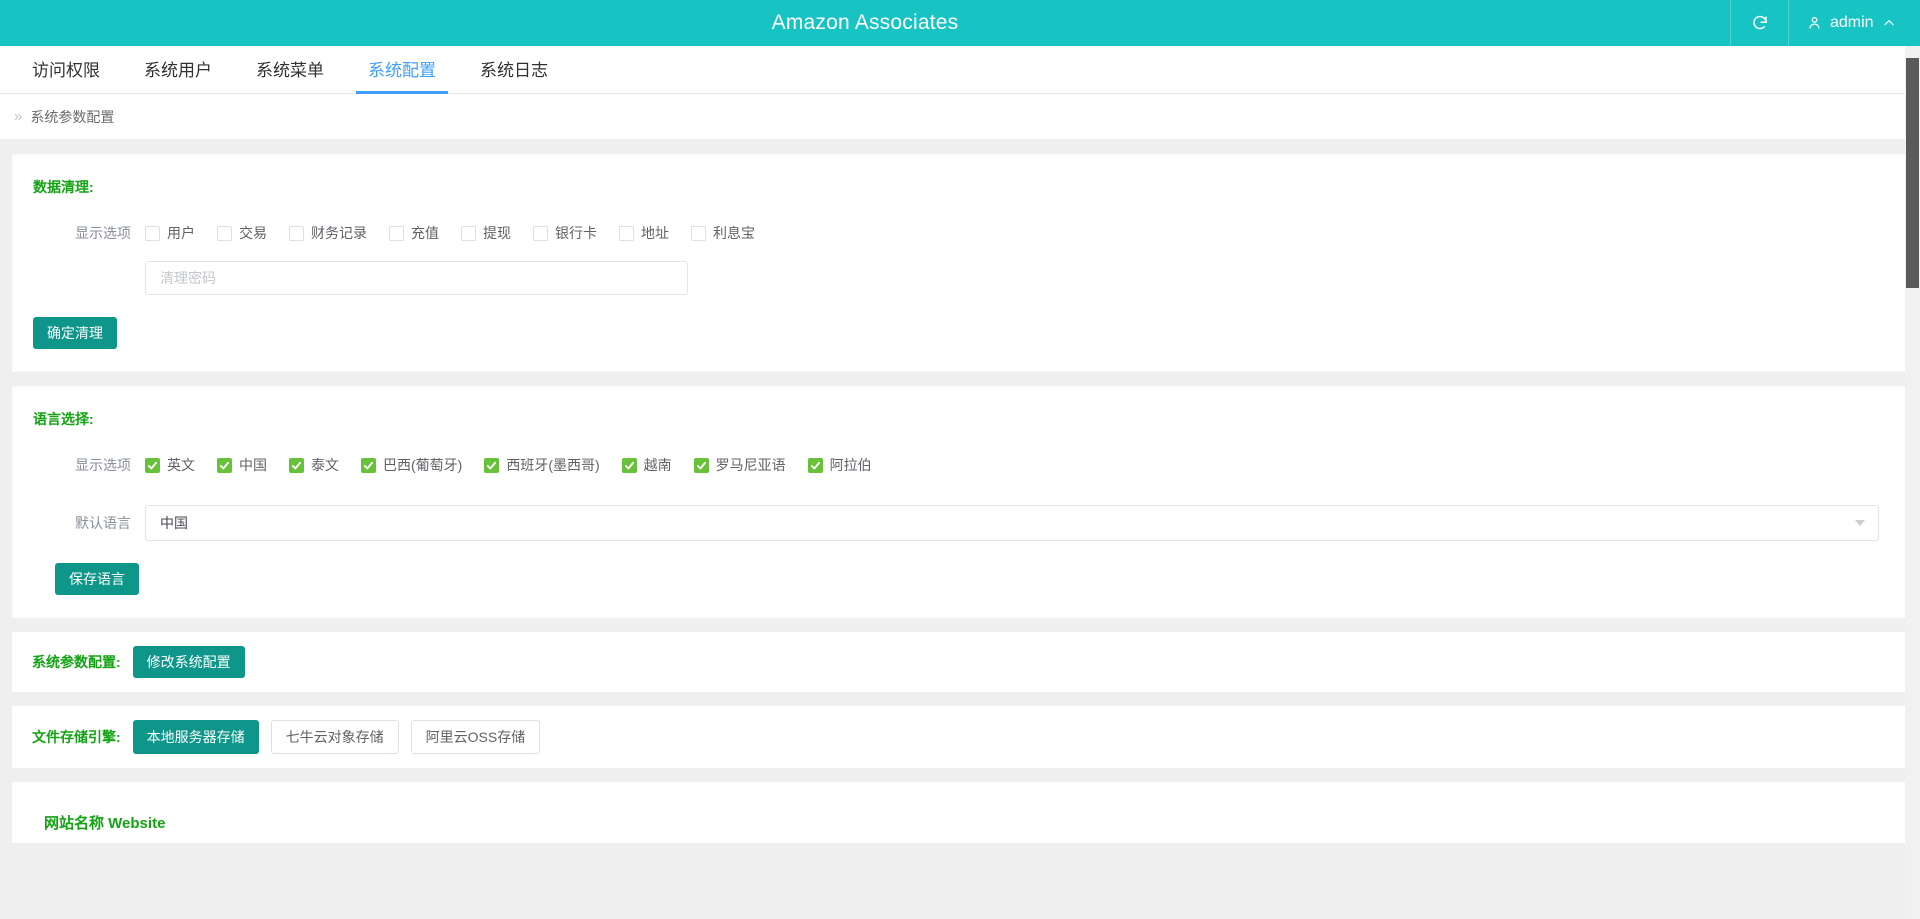 The height and width of the screenshot is (919, 1920). I want to click on data-cleanup-actions: 确定清理, so click(960, 333).